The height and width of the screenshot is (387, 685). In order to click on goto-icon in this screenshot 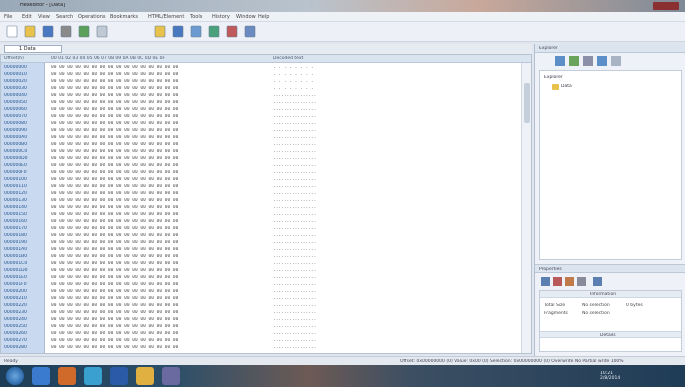, I will do `click(196, 31)`.